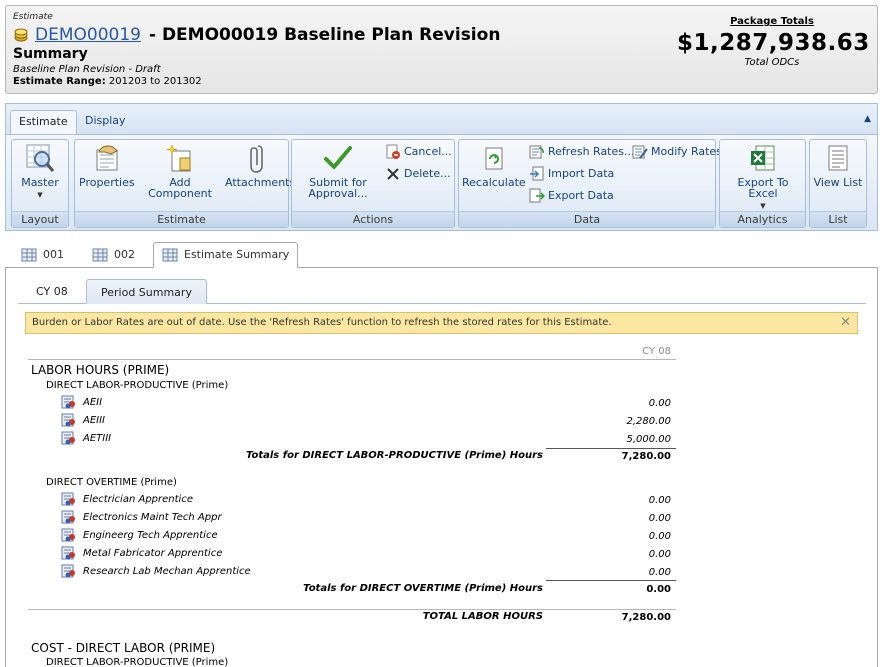 This screenshot has height=667, width=886. Describe the element at coordinates (167, 571) in the screenshot. I see `item-name: Research Lab Mechan Apprentice` at that location.